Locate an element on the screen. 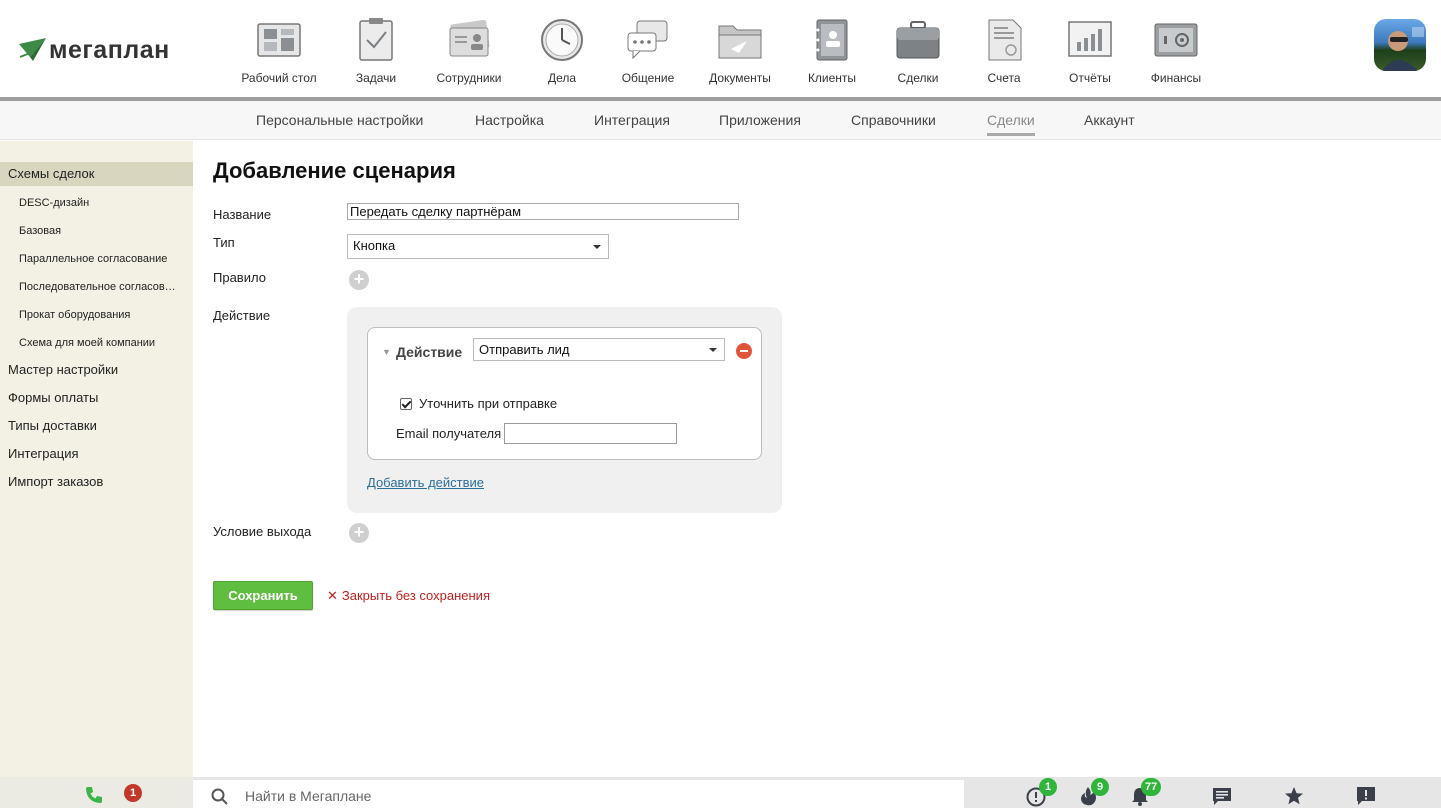 The width and height of the screenshot is (1441, 812). add-exit-condition-button: + is located at coordinates (359, 533).